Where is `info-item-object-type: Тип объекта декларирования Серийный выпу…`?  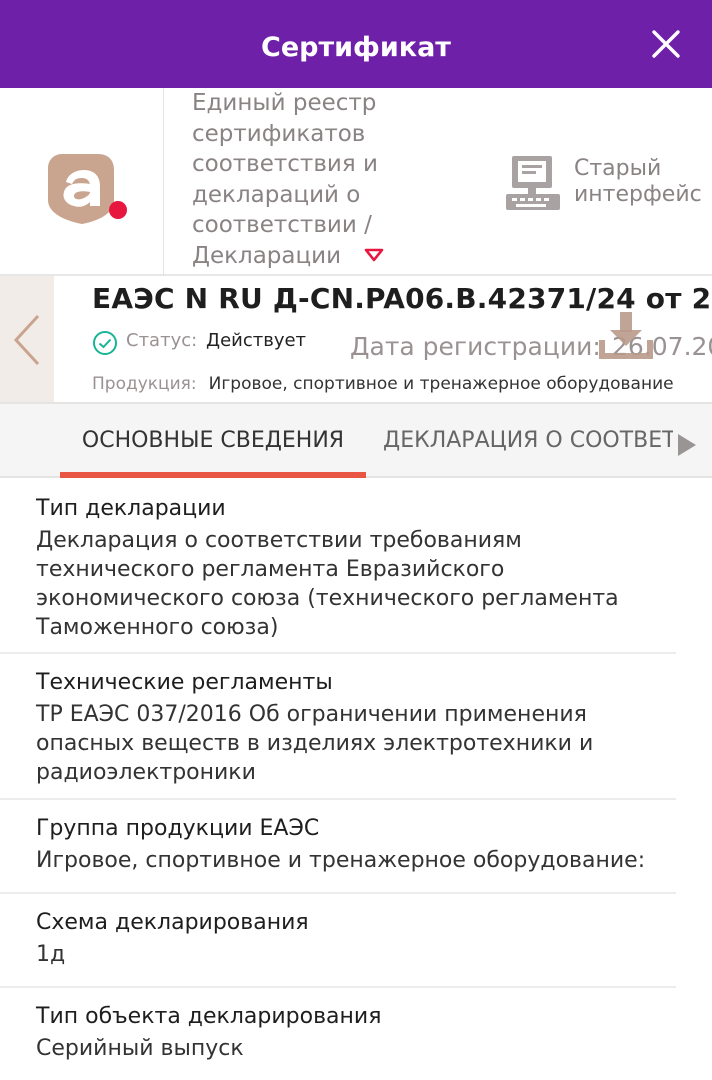 info-item-object-type: Тип объекта декларирования Серийный выпу… is located at coordinates (338, 1034).